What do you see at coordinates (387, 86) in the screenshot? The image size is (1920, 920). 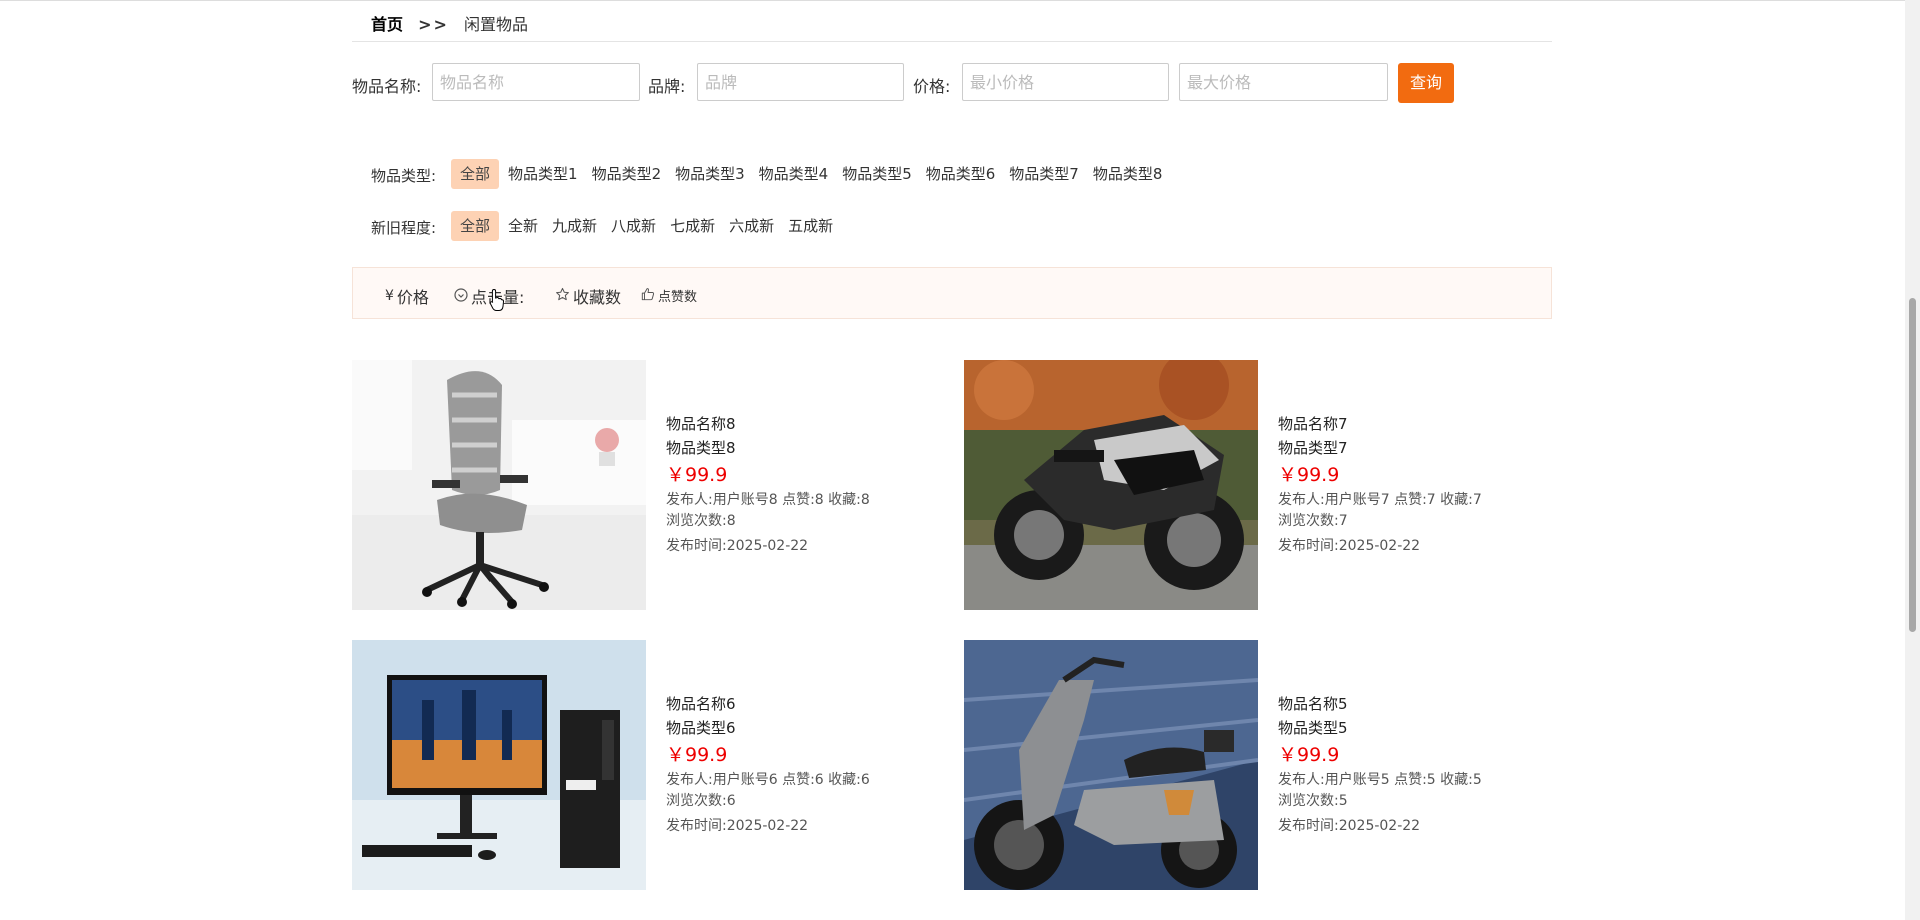 I see `name-label: 物品名称:` at bounding box center [387, 86].